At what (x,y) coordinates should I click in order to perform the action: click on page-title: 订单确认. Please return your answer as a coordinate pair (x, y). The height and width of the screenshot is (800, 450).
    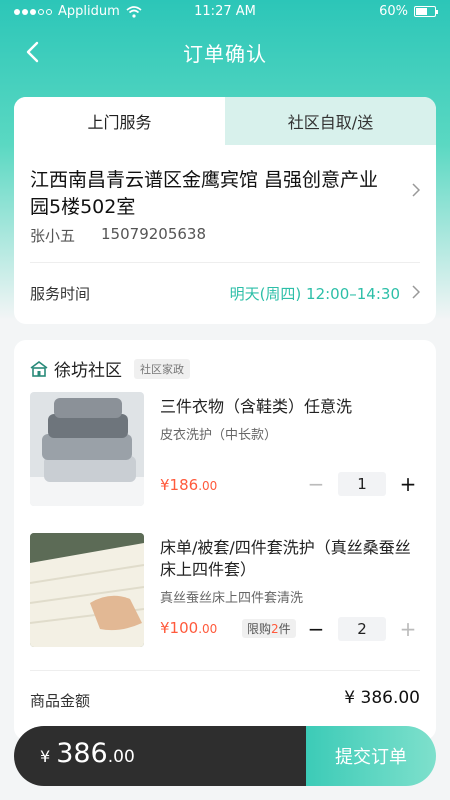
    Looking at the image, I should click on (225, 54).